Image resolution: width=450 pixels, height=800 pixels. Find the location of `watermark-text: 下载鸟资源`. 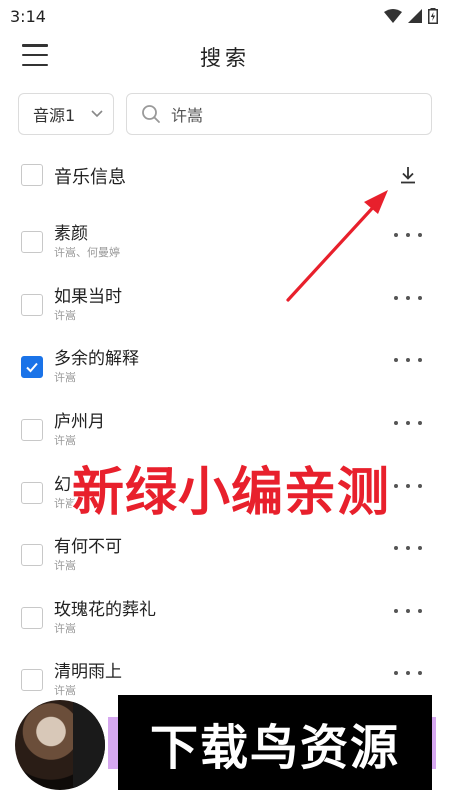

watermark-text: 下载鸟资源 is located at coordinates (274, 747).